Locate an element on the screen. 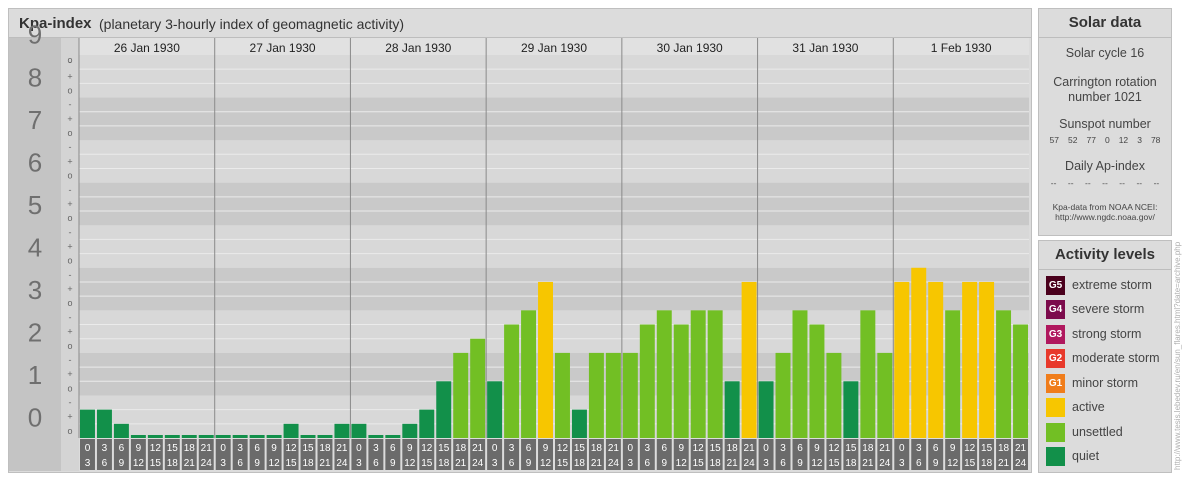 The height and width of the screenshot is (480, 1184). interval-end-label: 18 is located at coordinates (987, 463).